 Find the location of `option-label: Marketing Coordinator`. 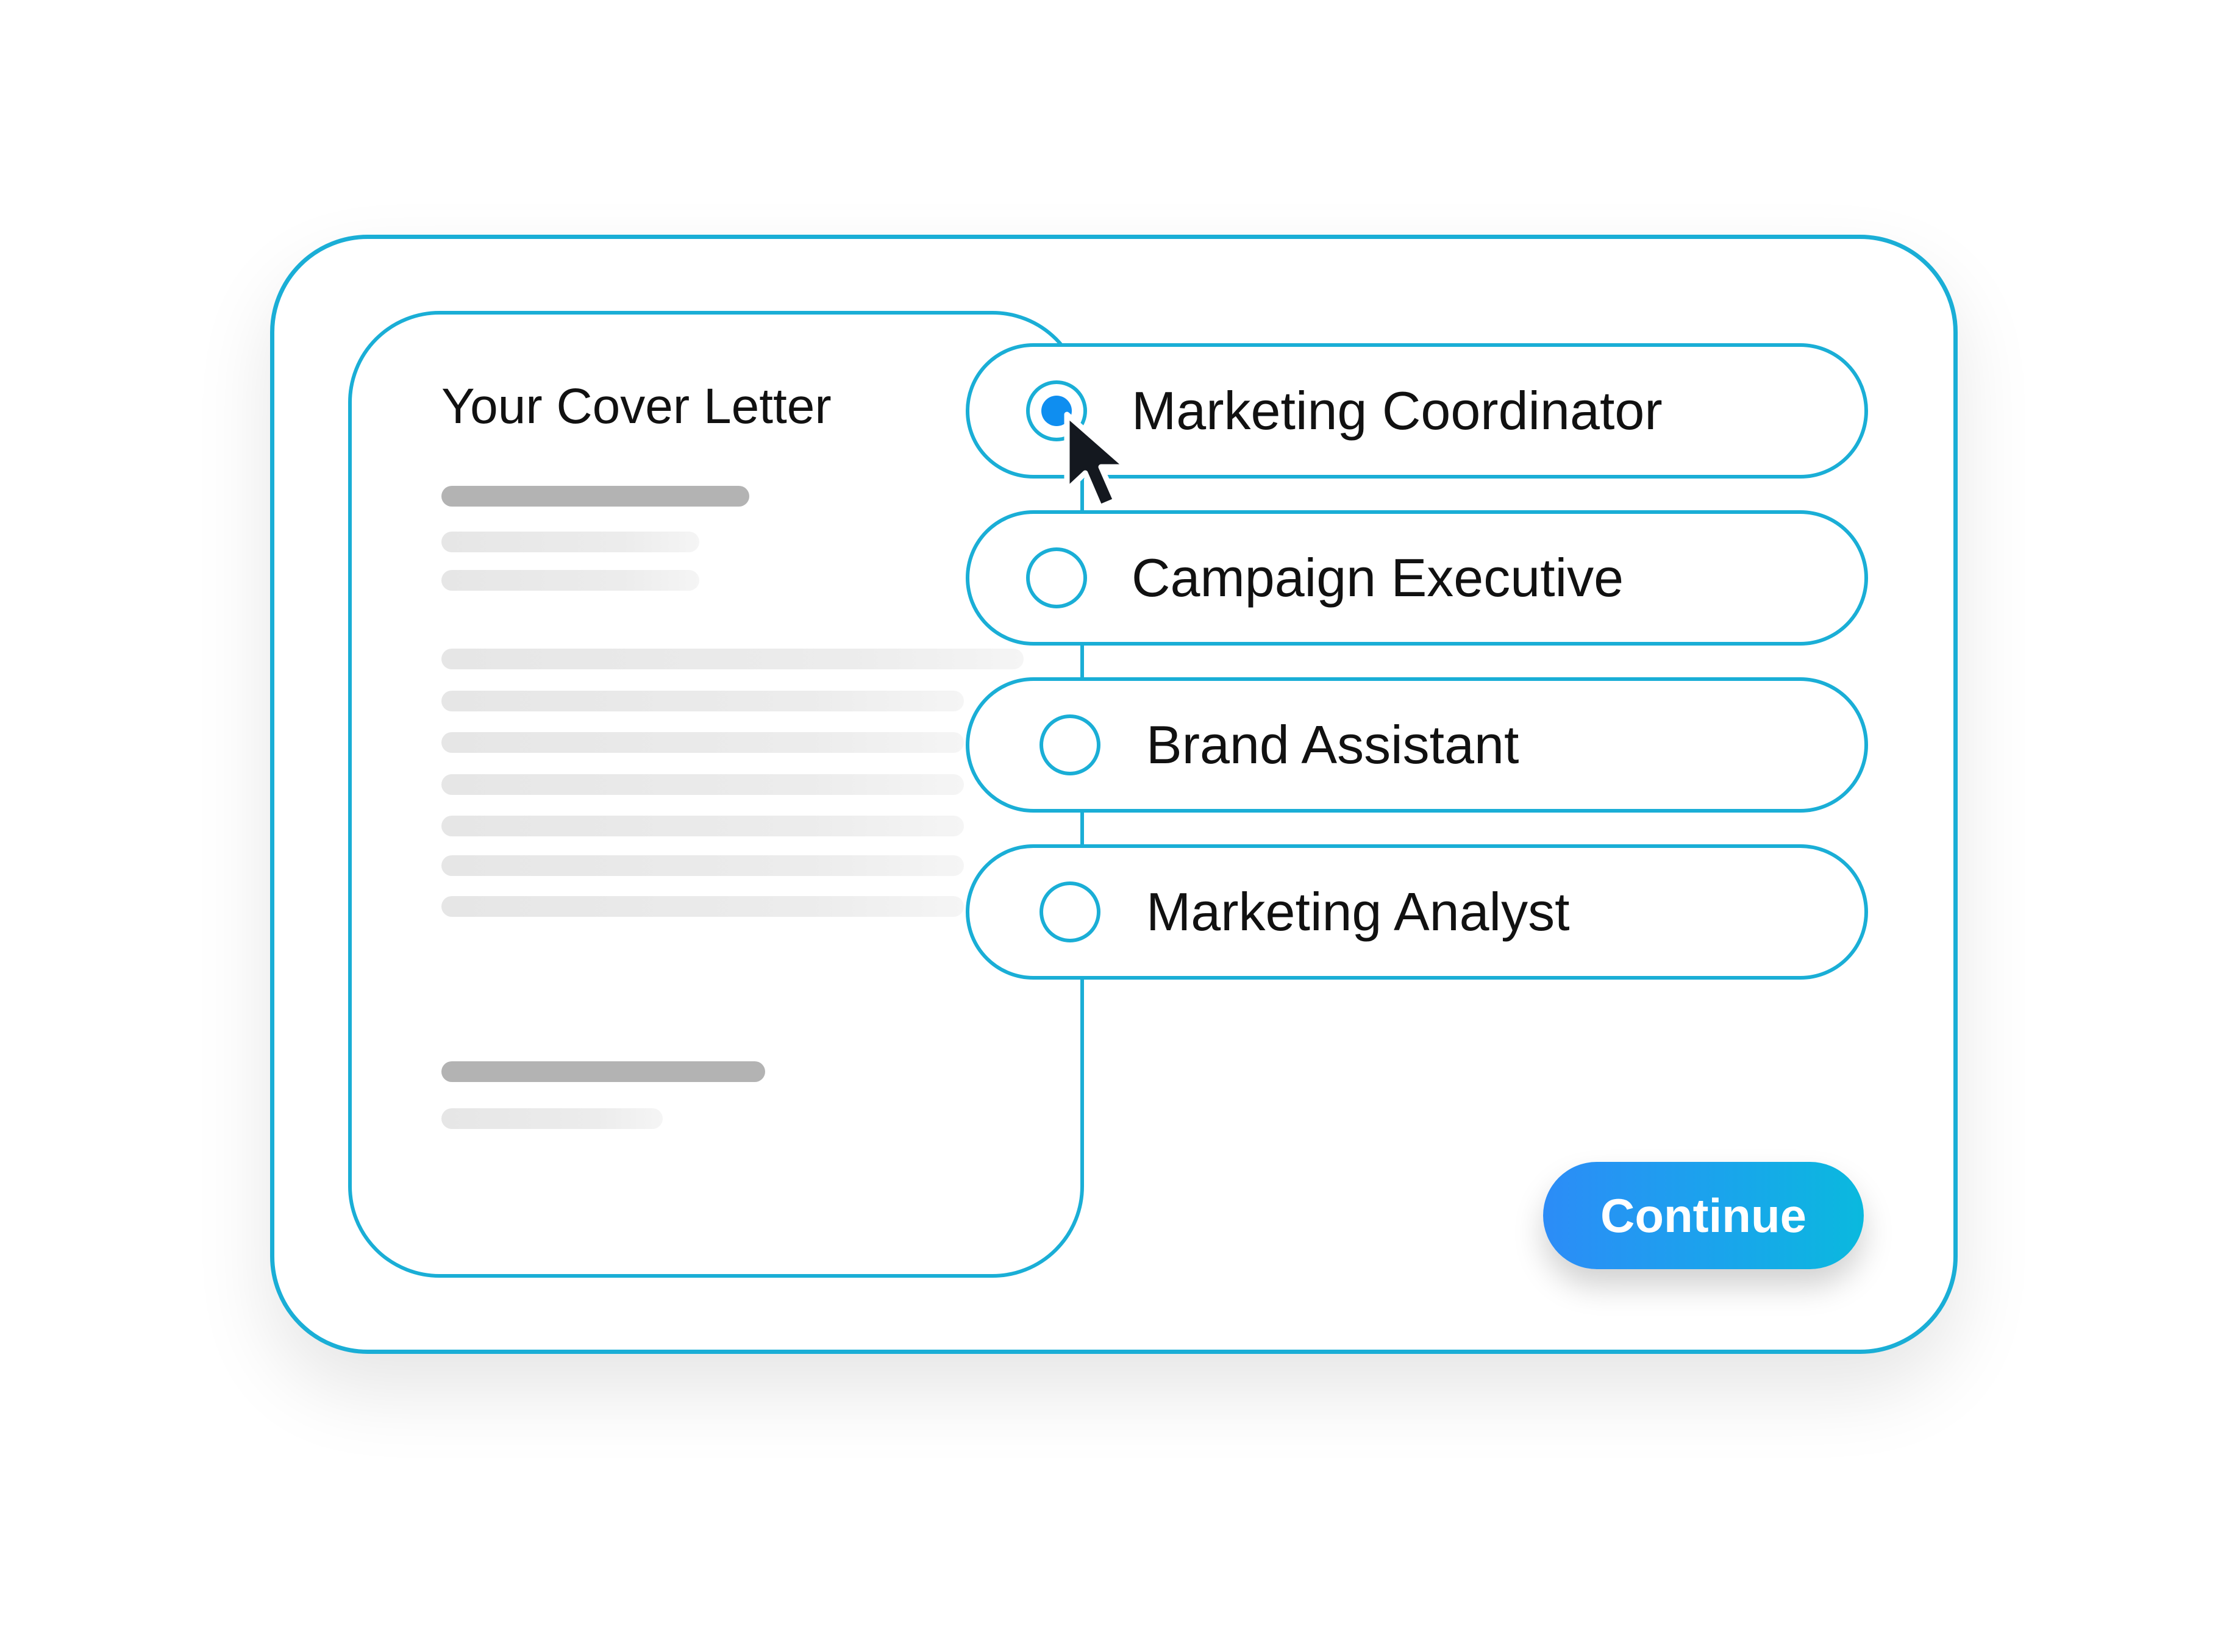

option-label: Marketing Coordinator is located at coordinates (1397, 410).